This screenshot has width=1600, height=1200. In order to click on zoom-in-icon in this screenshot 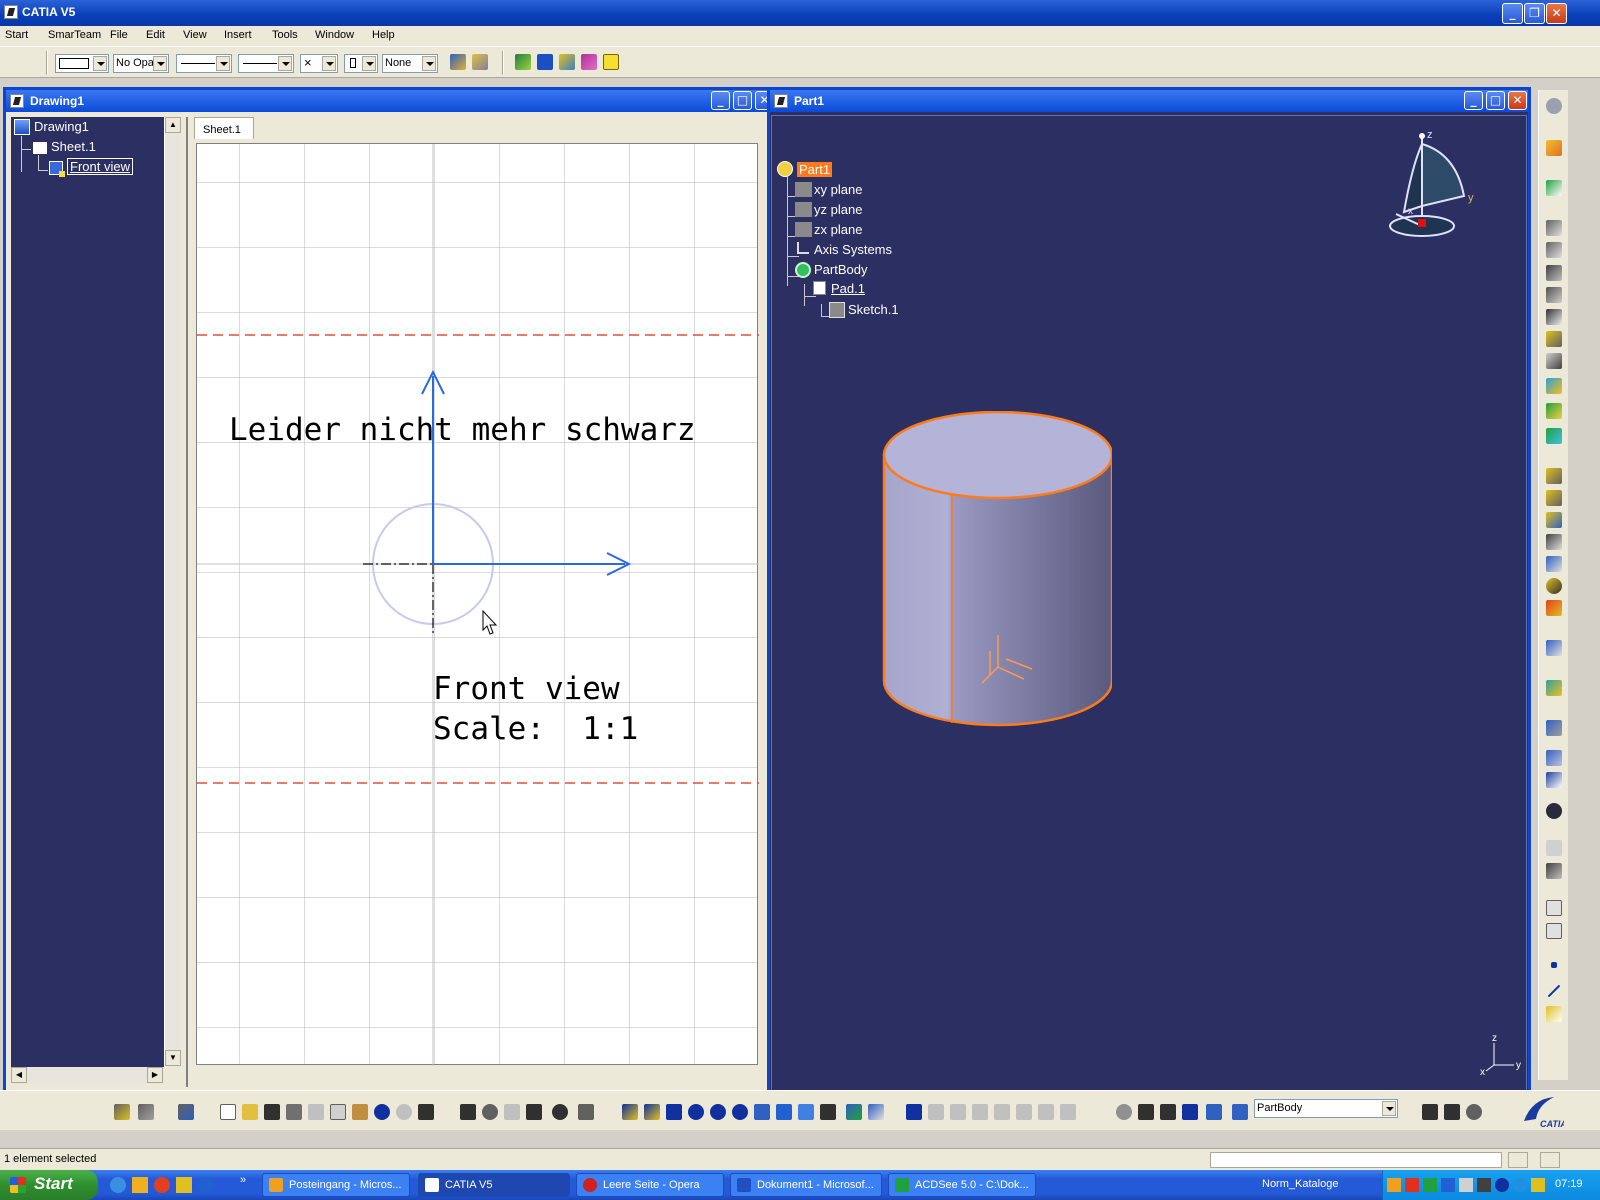, I will do `click(718, 1112)`.